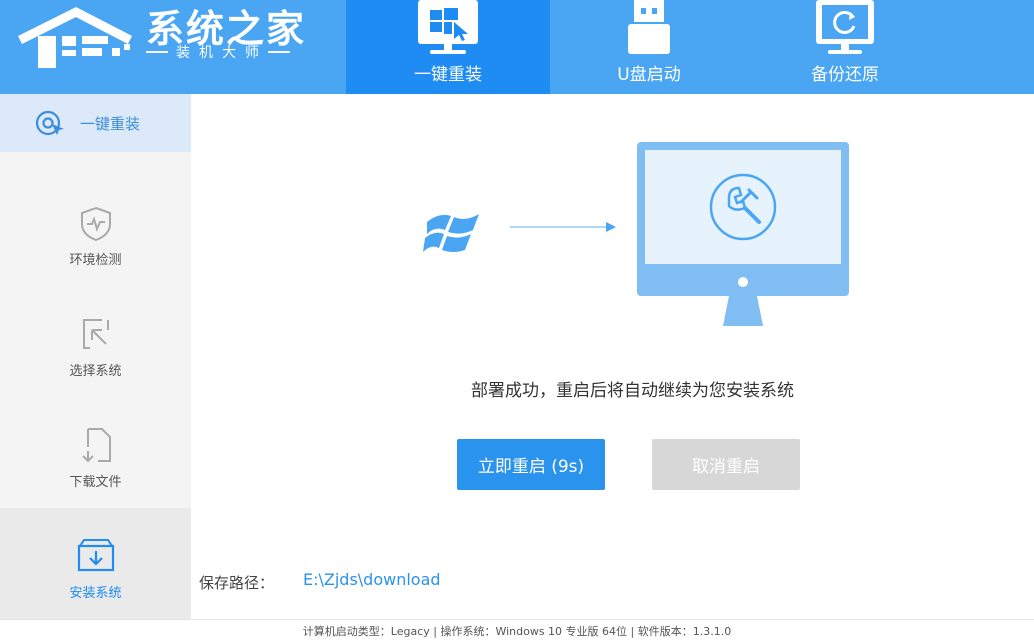  What do you see at coordinates (649, 75) in the screenshot?
I see `tab-label: U盘启动` at bounding box center [649, 75].